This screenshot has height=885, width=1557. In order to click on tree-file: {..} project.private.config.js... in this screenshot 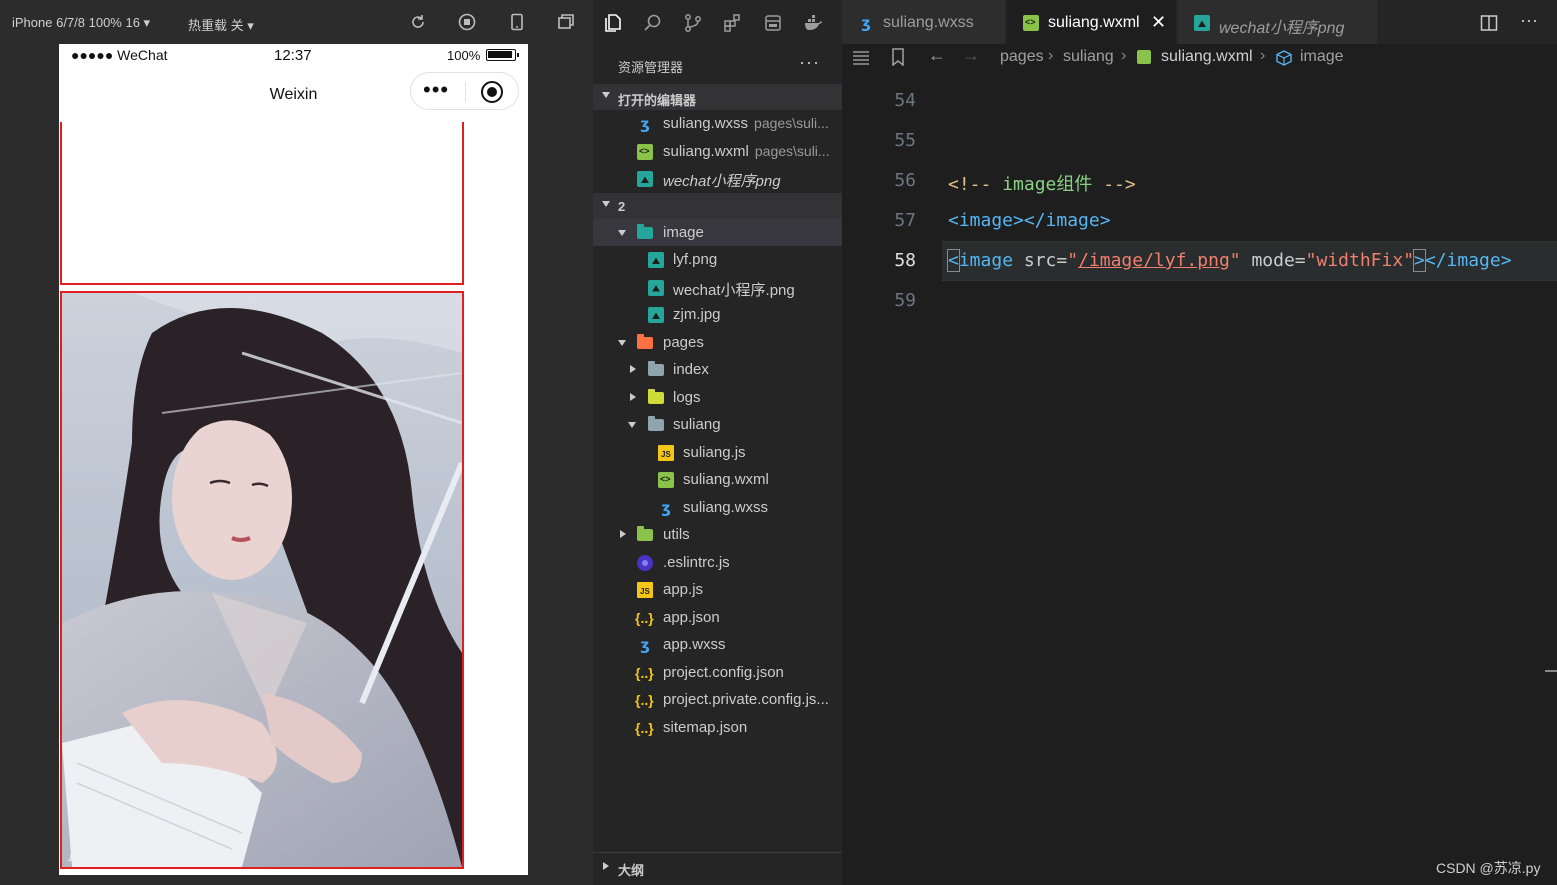, I will do `click(717, 700)`.